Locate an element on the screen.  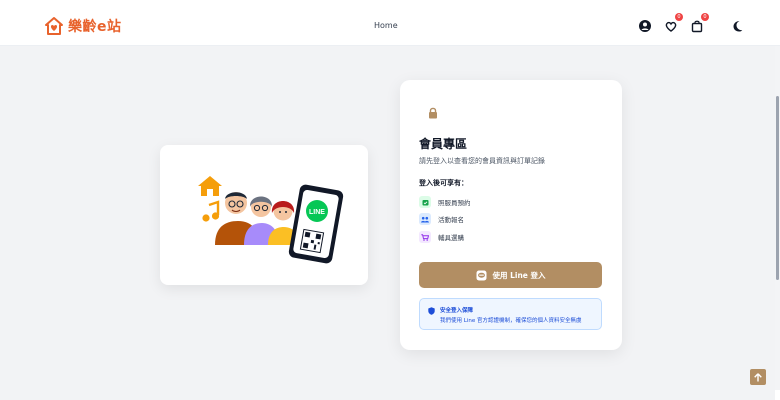
benefits-title: 登入後可享有： is located at coordinates (443, 183).